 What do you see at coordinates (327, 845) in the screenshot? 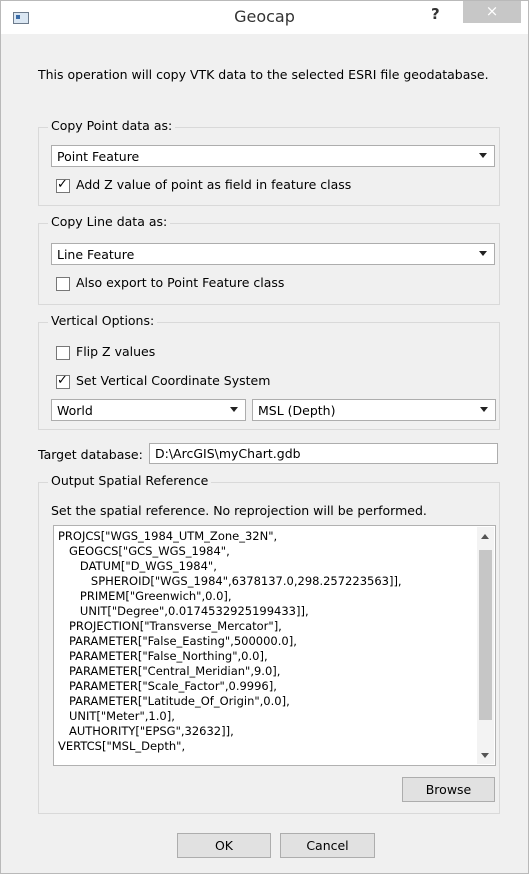
I see `cancel-button: Cancel` at bounding box center [327, 845].